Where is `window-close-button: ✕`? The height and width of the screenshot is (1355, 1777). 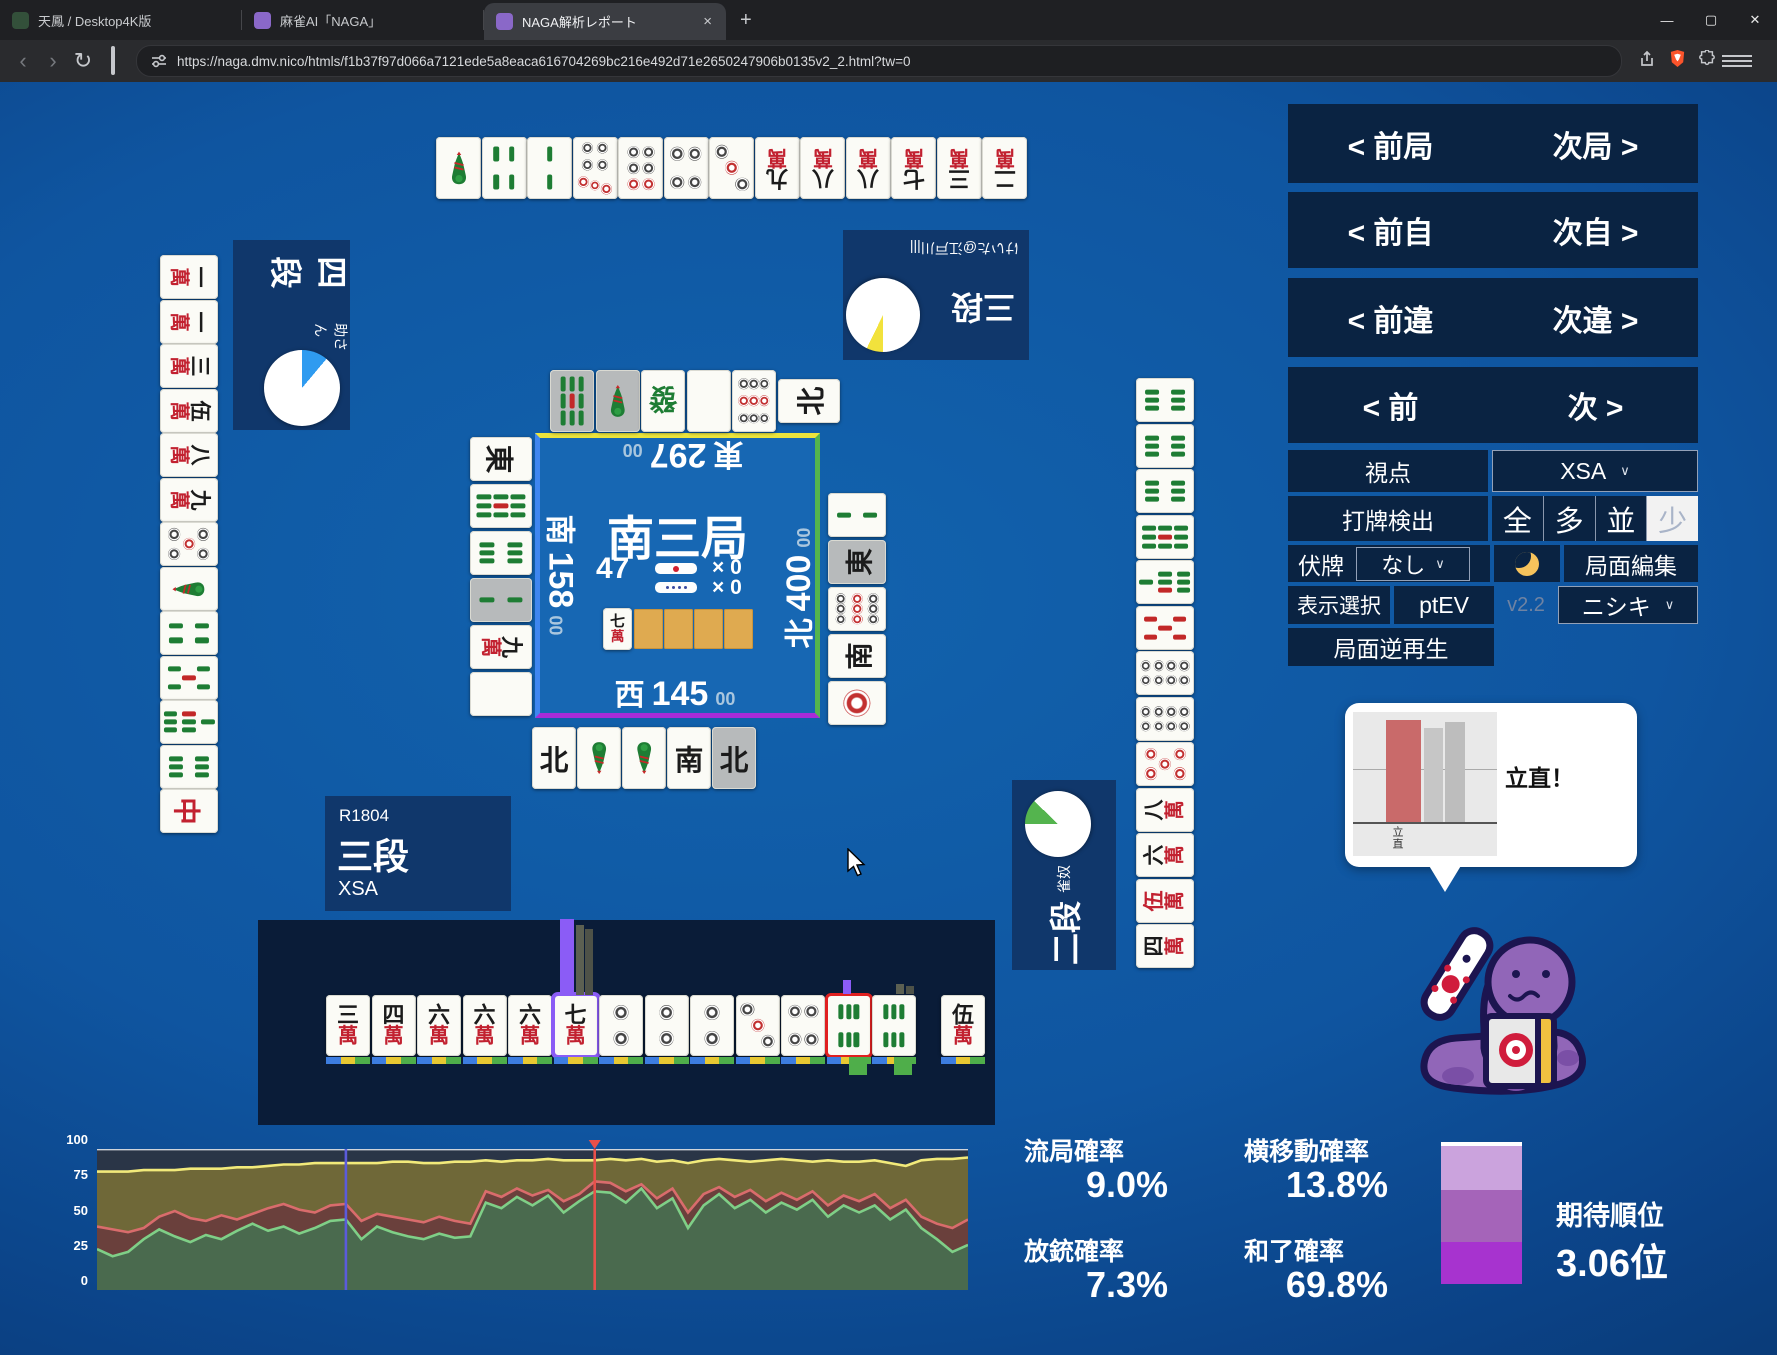 window-close-button: ✕ is located at coordinates (1755, 20).